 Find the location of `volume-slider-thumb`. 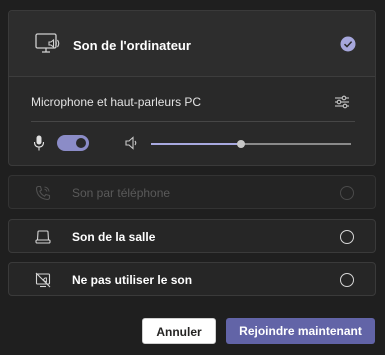

volume-slider-thumb is located at coordinates (241, 144).